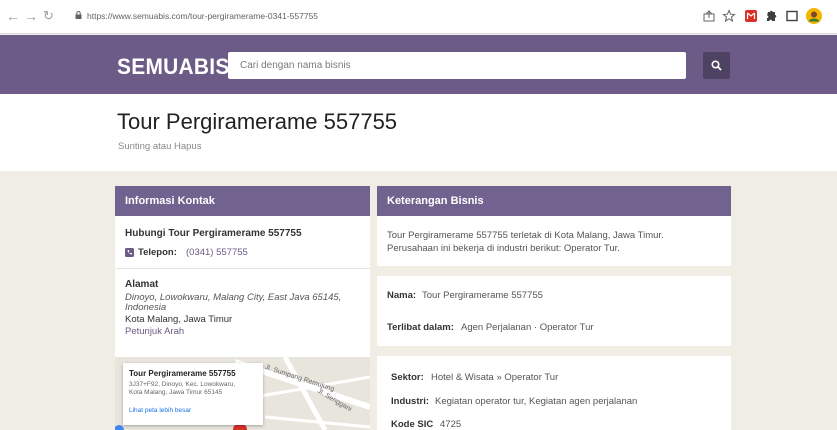  I want to click on bookmark-star-icon, so click(729, 16).